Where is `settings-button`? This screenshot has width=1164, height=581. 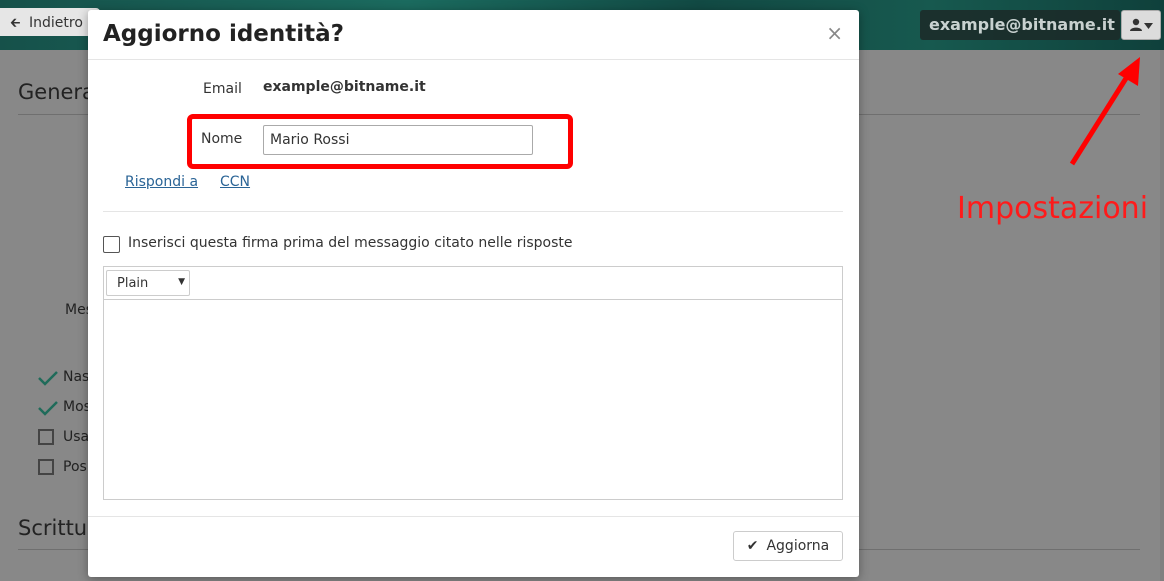 settings-button is located at coordinates (1141, 25).